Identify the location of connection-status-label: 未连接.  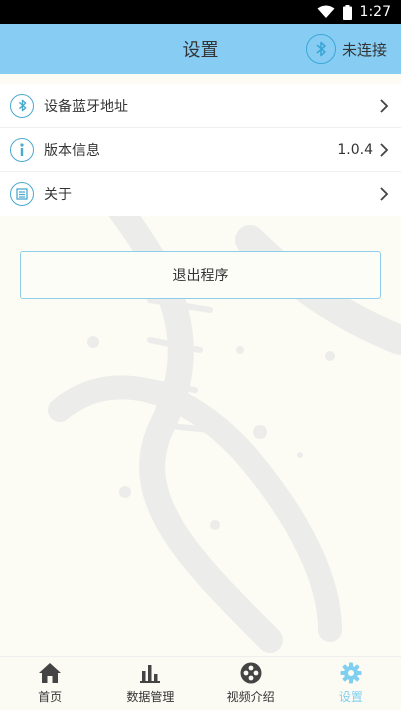
(364, 49).